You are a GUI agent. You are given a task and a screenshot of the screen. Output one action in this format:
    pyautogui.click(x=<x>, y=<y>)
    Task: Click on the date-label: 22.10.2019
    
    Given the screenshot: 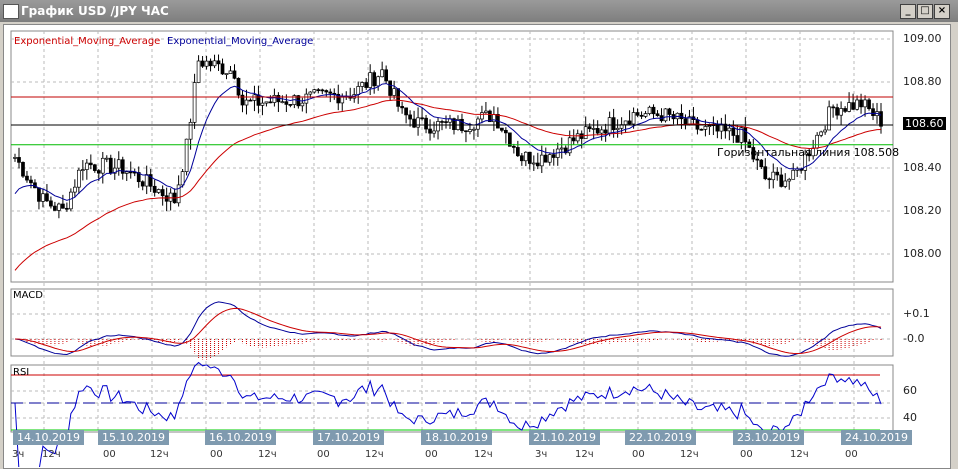 What is the action you would take?
    pyautogui.click(x=660, y=437)
    